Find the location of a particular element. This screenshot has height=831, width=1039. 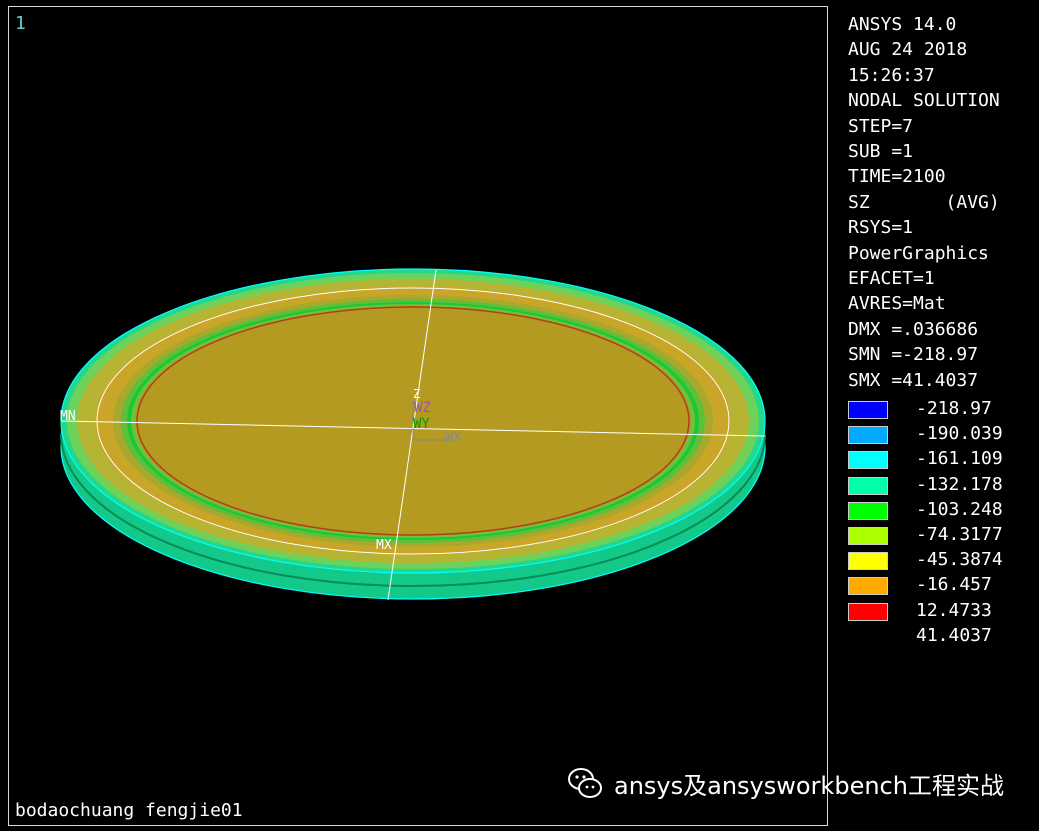

watermark: ansys及ansysworkbench工程实战 is located at coordinates (785, 783).